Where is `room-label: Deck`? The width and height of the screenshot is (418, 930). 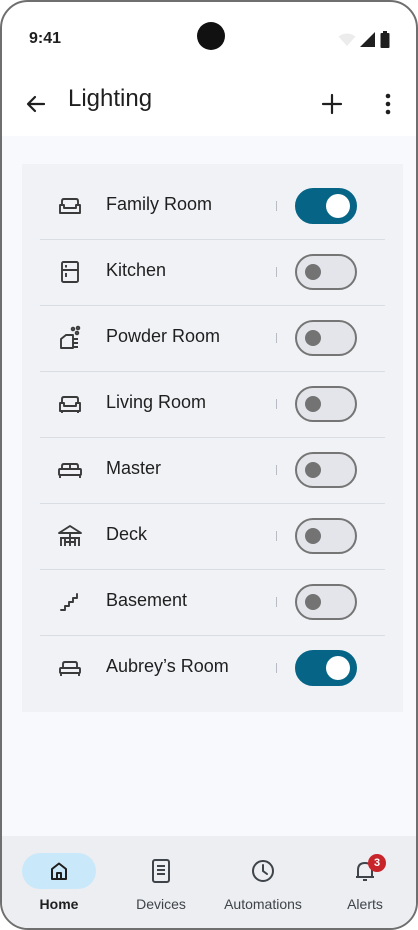
room-label: Deck is located at coordinates (127, 534).